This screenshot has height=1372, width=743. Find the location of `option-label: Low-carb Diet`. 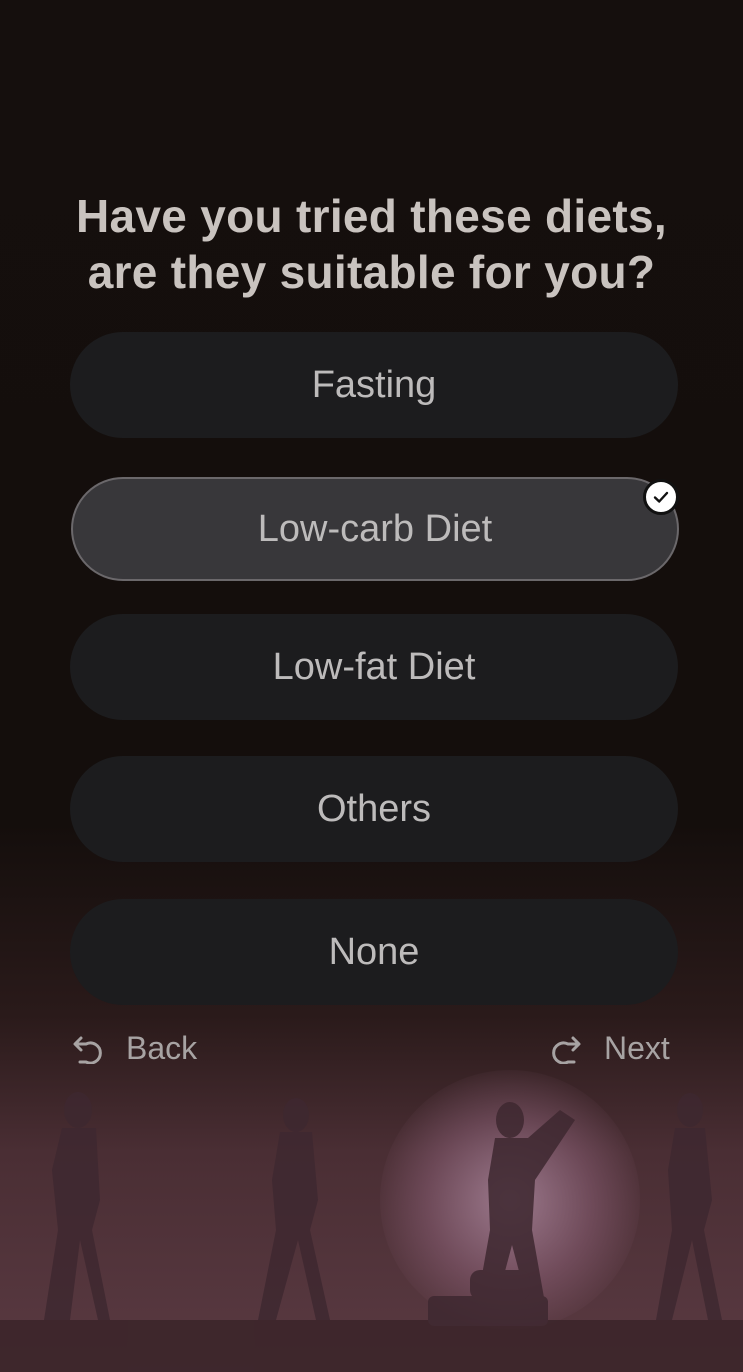

option-label: Low-carb Diet is located at coordinates (375, 528).